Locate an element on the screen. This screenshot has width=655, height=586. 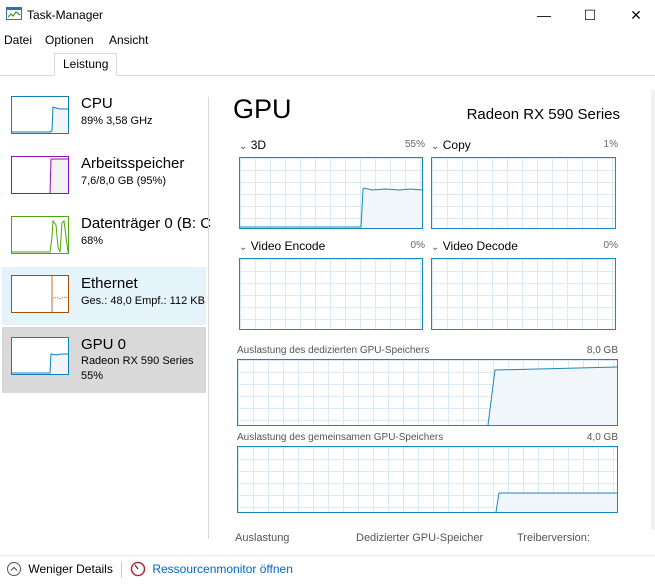
sidebar-item-disk-detail: 68% is located at coordinates (92, 241).